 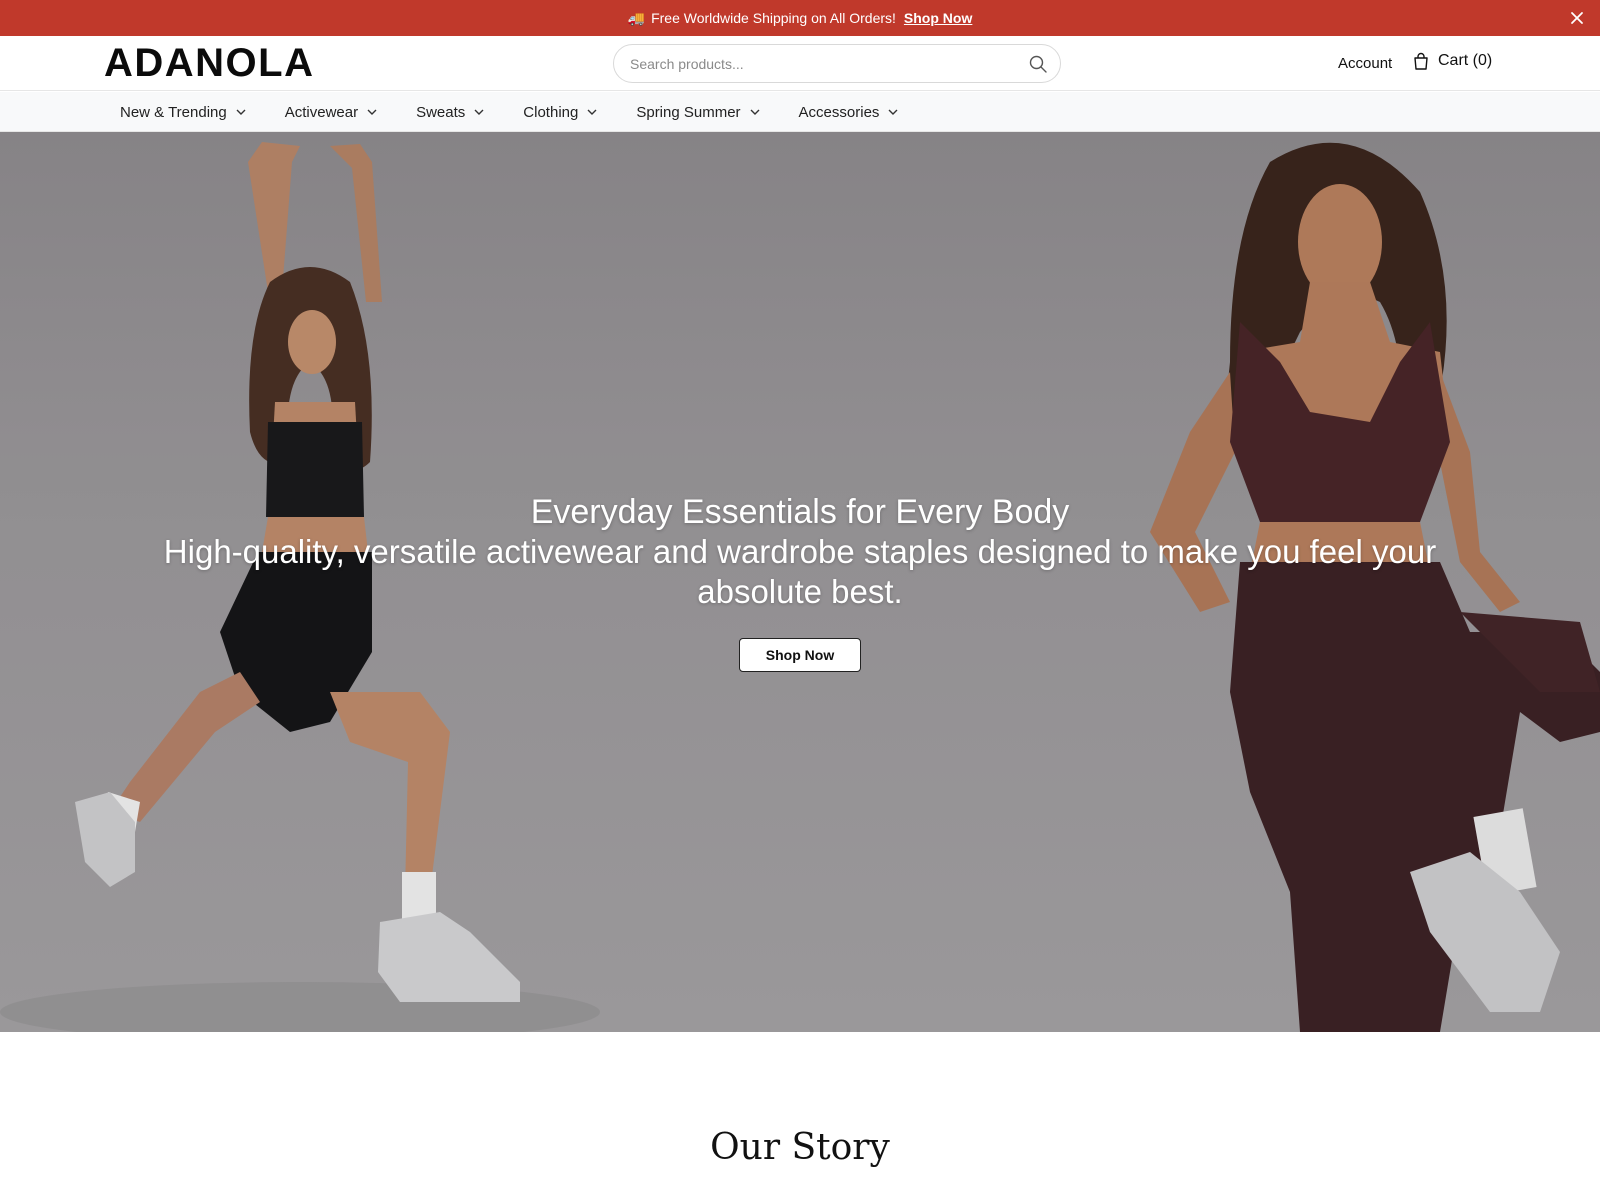 I want to click on nav-item-activewear: Activewear, so click(x=331, y=112).